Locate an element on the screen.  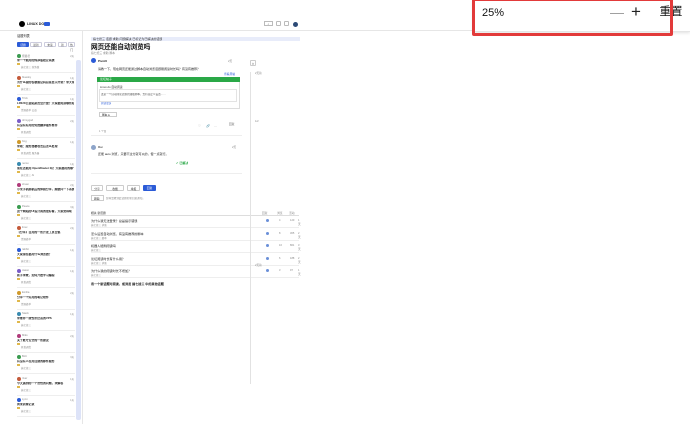
post-author: Pivot0 is located at coordinates (102, 61).